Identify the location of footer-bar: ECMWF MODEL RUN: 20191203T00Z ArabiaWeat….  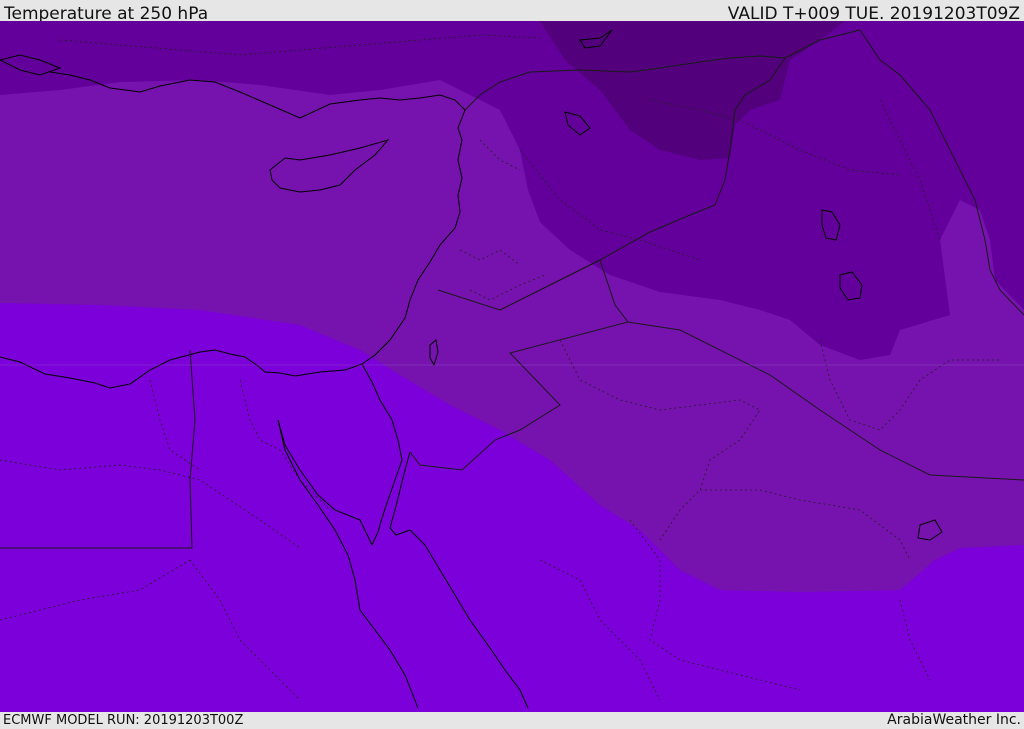
(512, 720).